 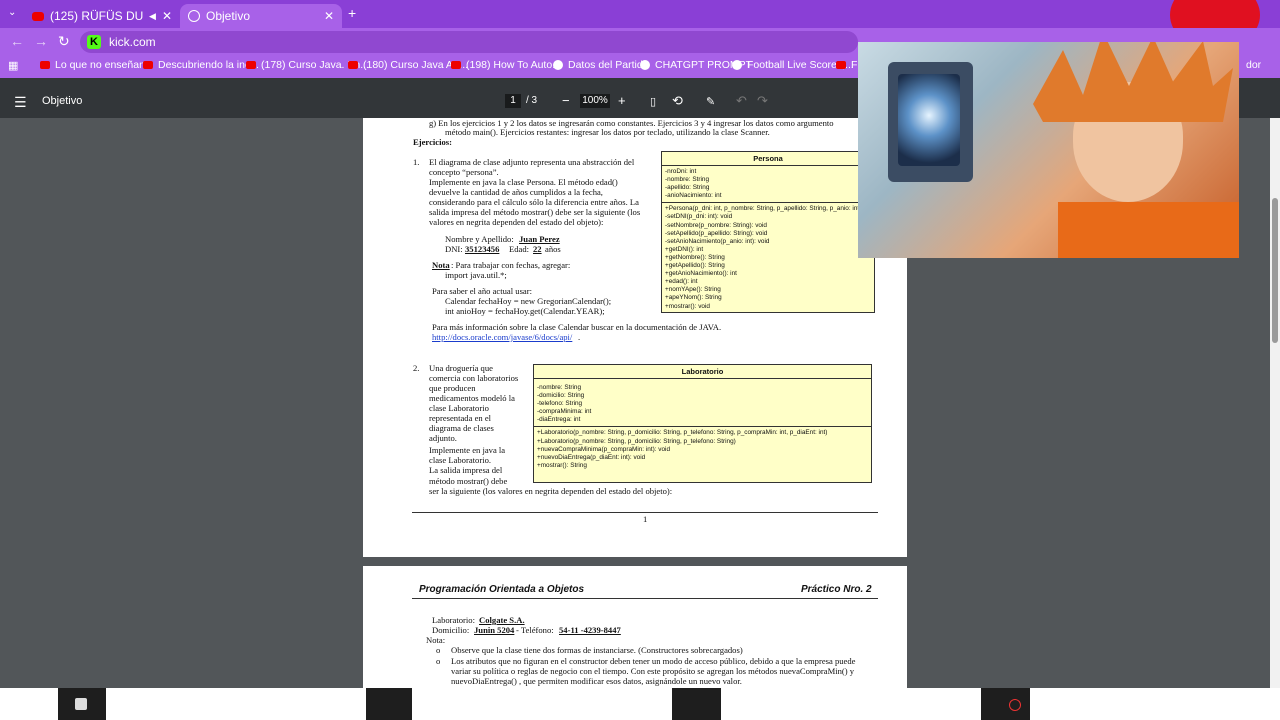 I want to click on exercise-number: 2., so click(x=416, y=368).